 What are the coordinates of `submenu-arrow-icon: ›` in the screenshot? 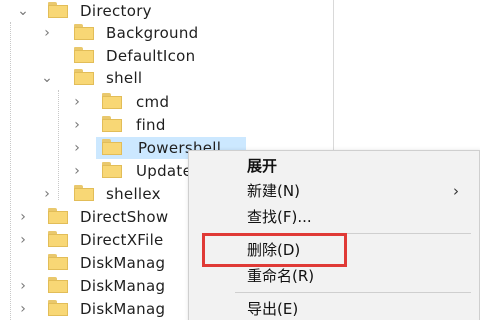 It's located at (456, 191).